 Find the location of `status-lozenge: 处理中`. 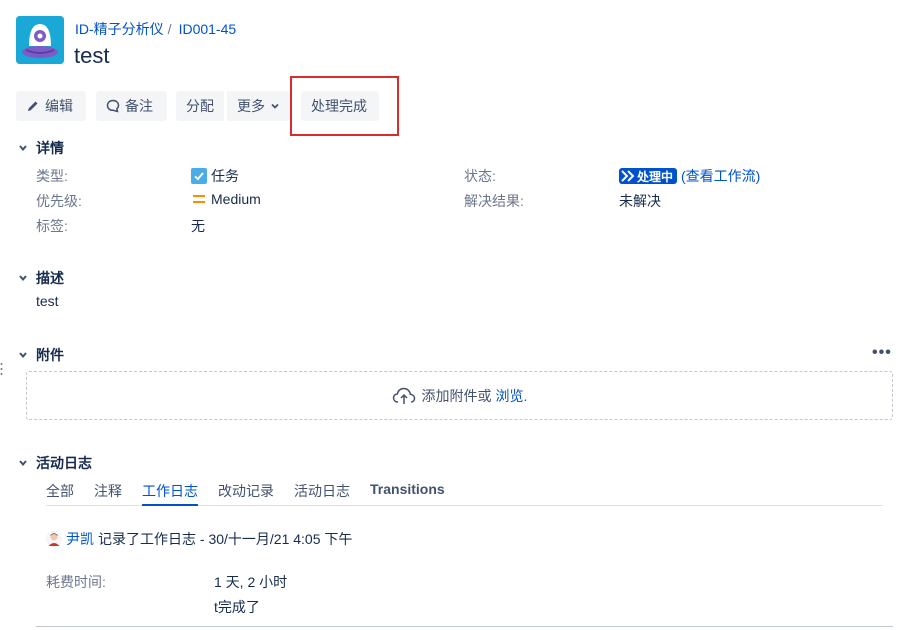

status-lozenge: 处理中 is located at coordinates (648, 176).